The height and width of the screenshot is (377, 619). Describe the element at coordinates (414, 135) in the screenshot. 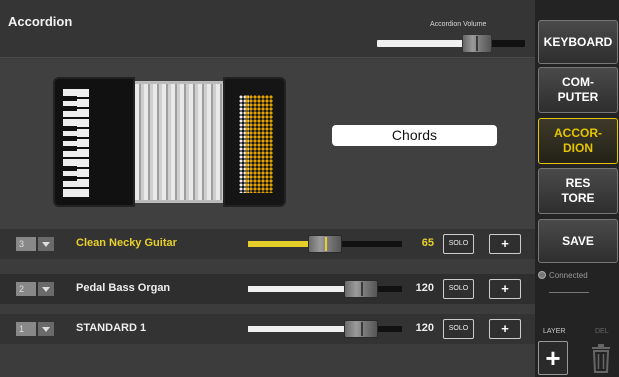

I see `chords-selector: Chords` at that location.